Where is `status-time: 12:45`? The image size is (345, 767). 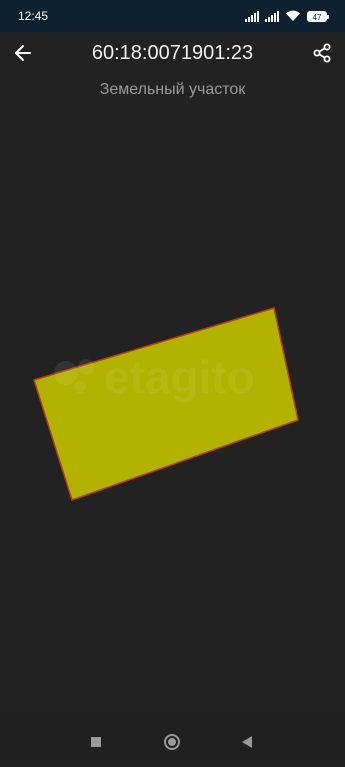
status-time: 12:45 is located at coordinates (33, 16).